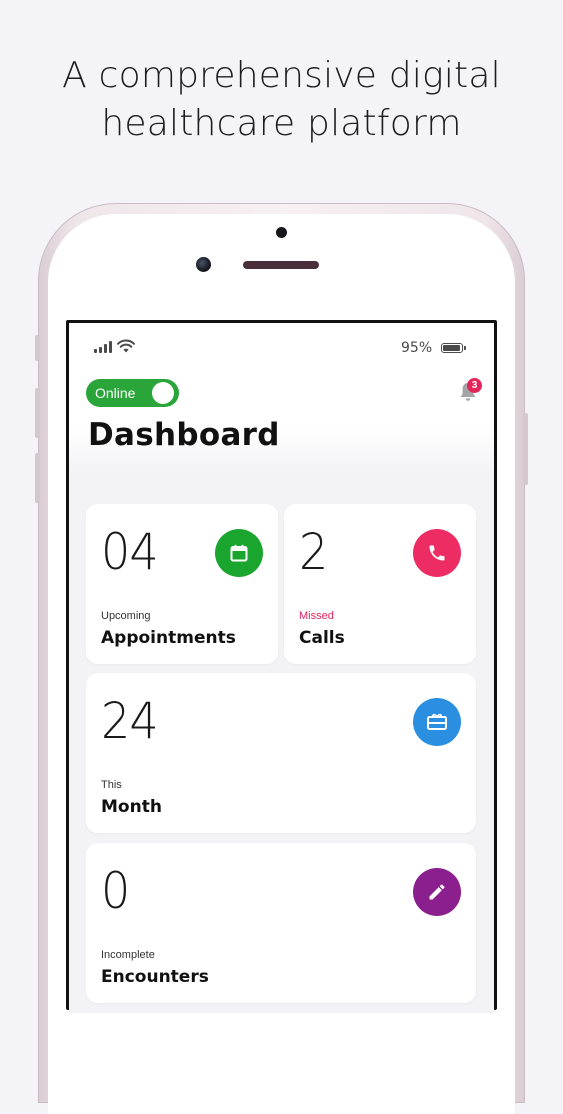  I want to click on this-month-card: 24 This Month, so click(281, 753).